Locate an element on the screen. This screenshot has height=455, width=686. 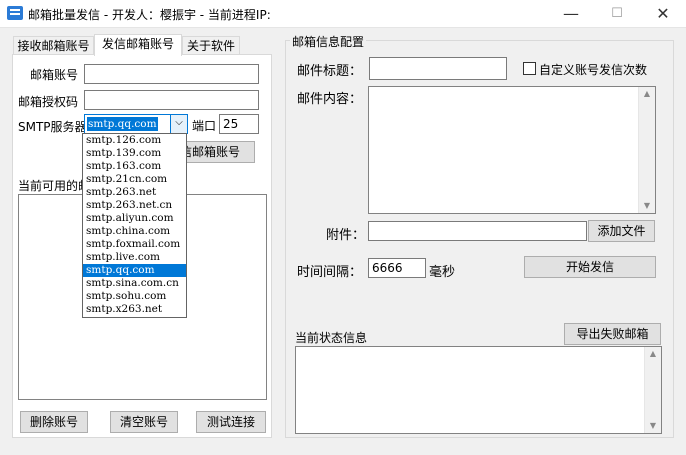
port-label: 端口 is located at coordinates (204, 126).